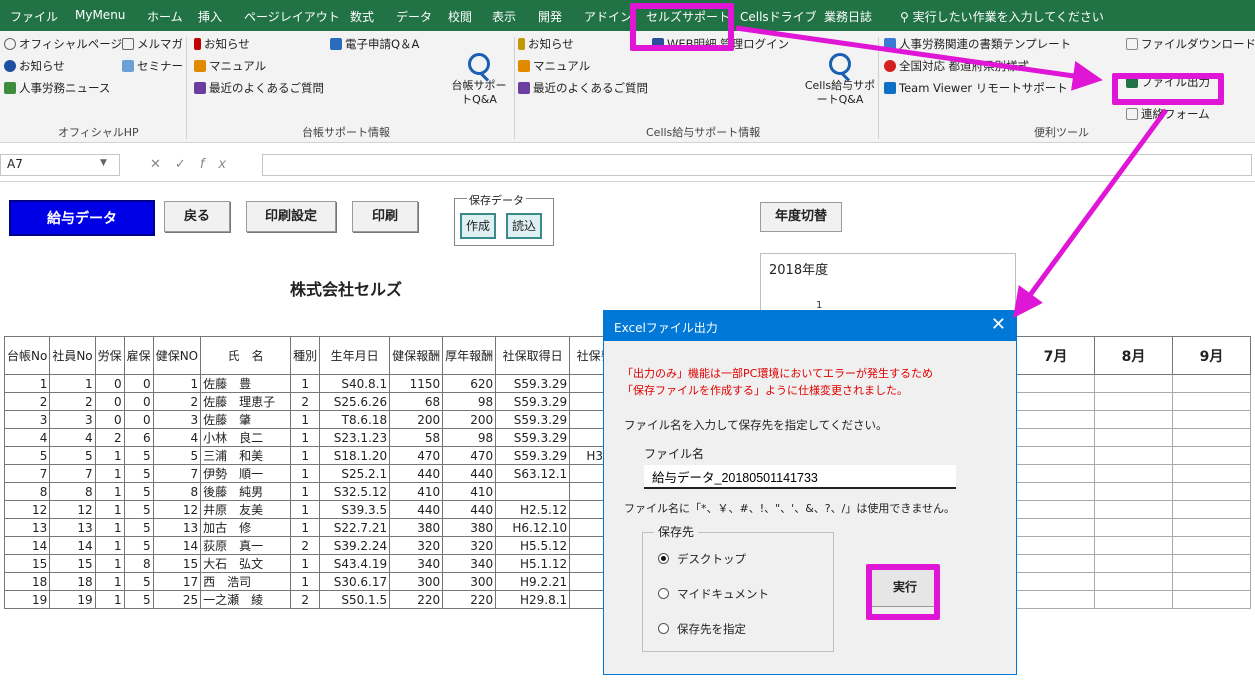 The width and height of the screenshot is (1255, 697). I want to click on arrow-tab-to-file-output, so click(919, 58).